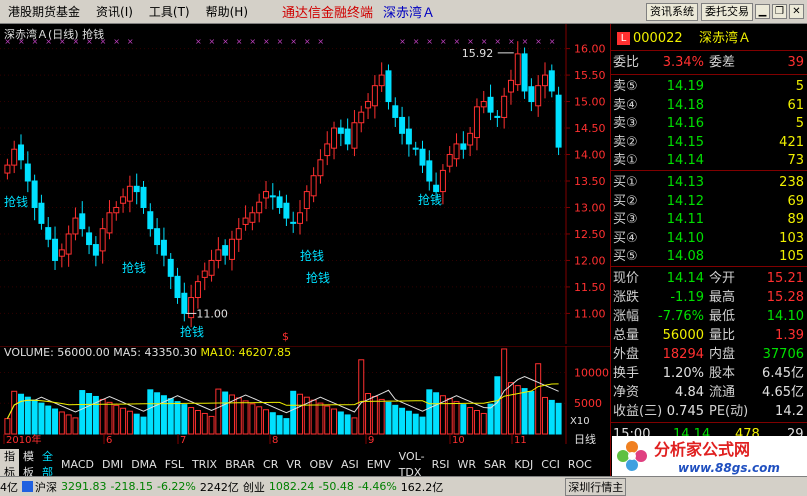 The height and width of the screenshot is (496, 807). Describe the element at coordinates (709, 106) in the screenshot. I see `ask-row: 卖④ 14.18 61` at that location.